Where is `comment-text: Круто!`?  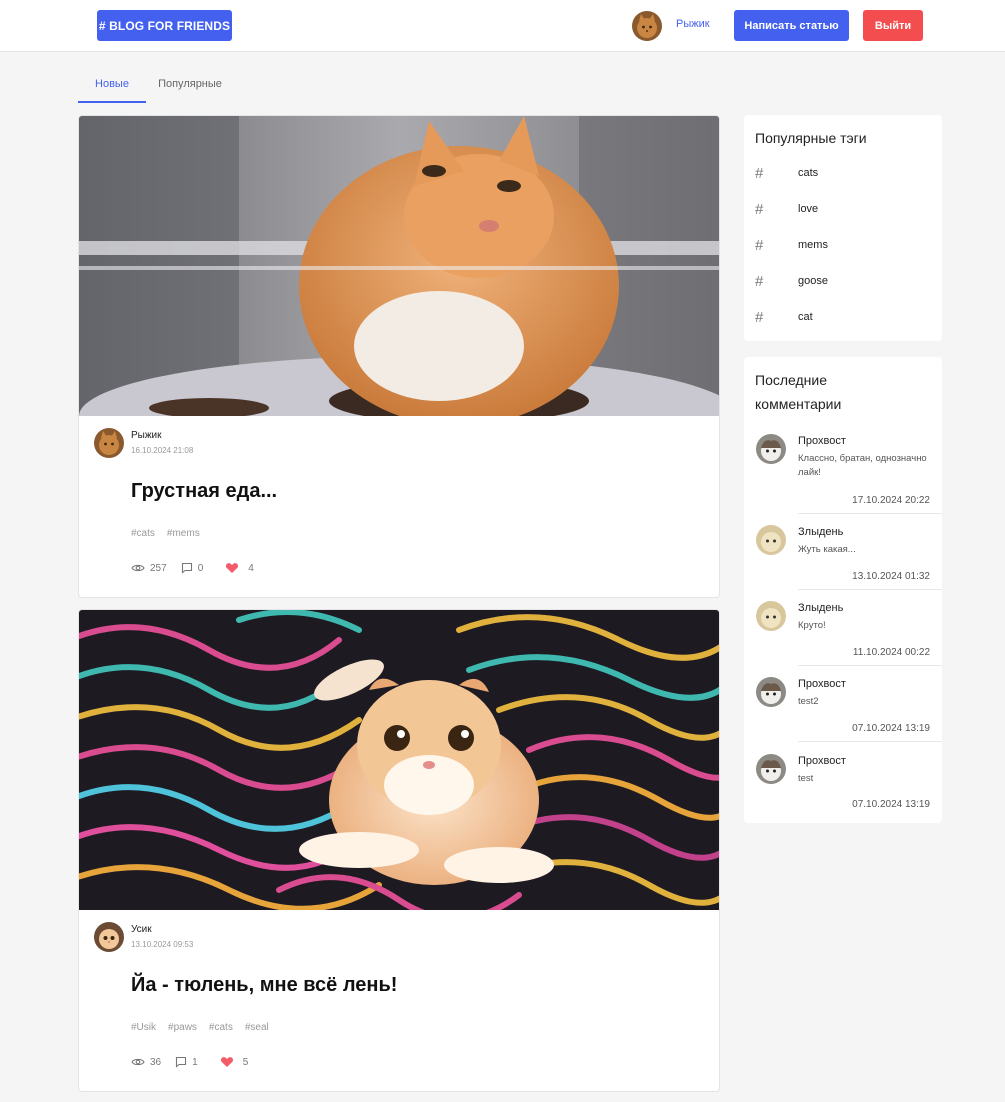 comment-text: Круто! is located at coordinates (812, 625).